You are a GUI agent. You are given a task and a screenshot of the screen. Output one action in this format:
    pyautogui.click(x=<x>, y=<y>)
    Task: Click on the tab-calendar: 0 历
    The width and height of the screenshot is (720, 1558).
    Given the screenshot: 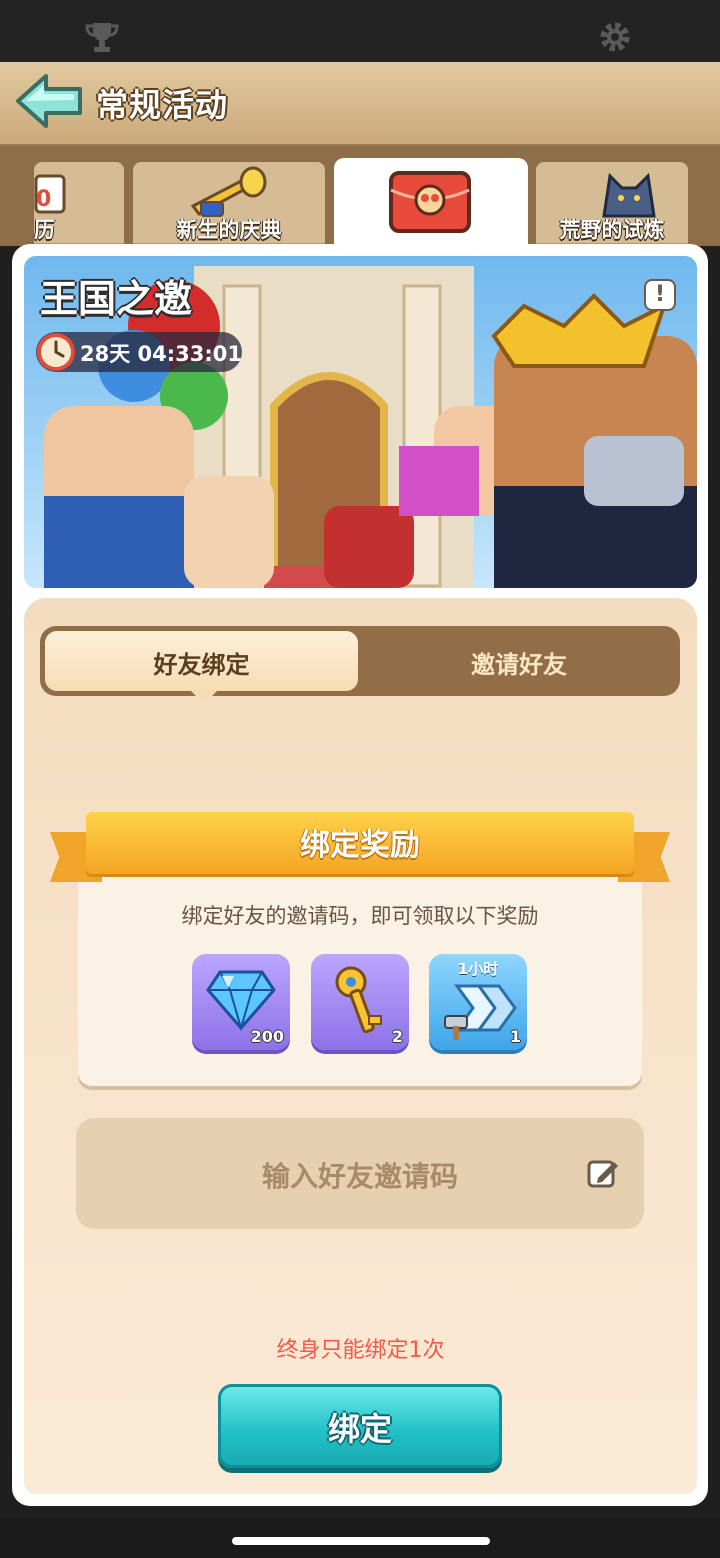 What is the action you would take?
    pyautogui.click(x=79, y=204)
    